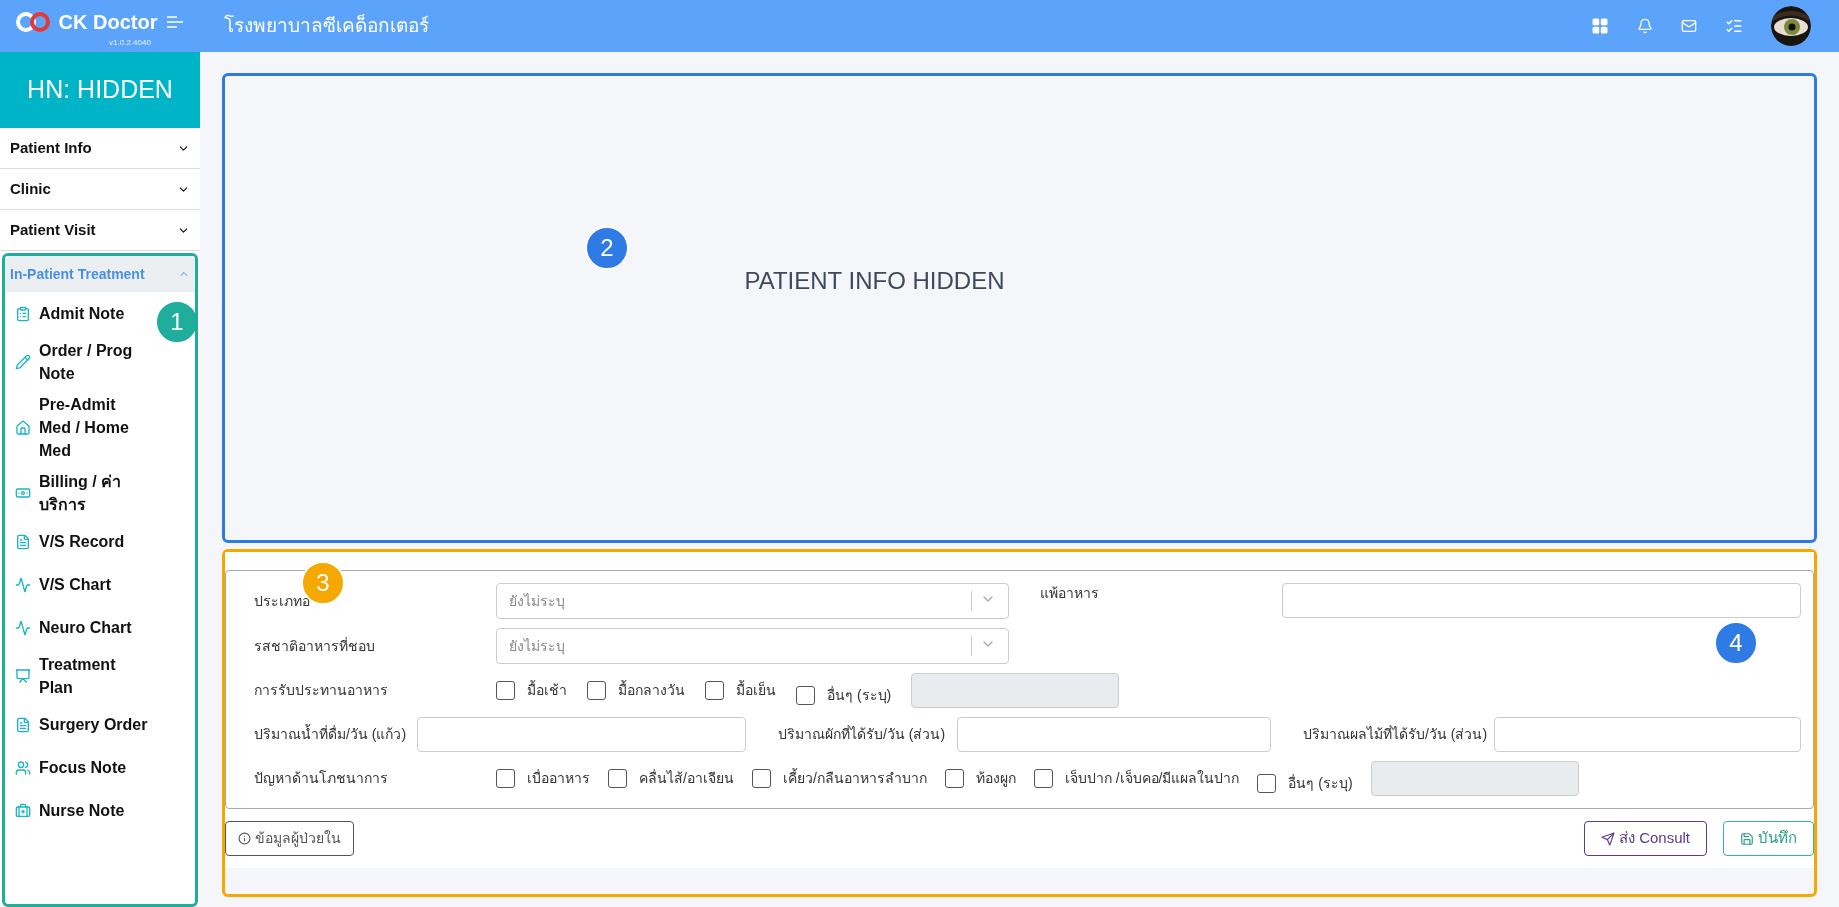 The image size is (1839, 907). Describe the element at coordinates (100, 189) in the screenshot. I see `sidebar-section: Clinic` at that location.